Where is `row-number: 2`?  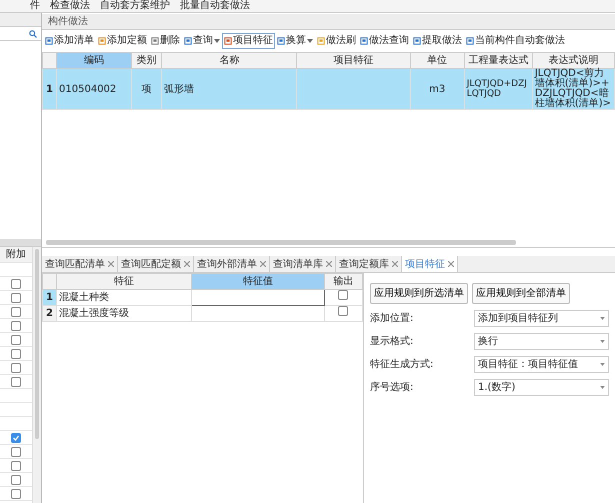
row-number: 2 is located at coordinates (49, 314).